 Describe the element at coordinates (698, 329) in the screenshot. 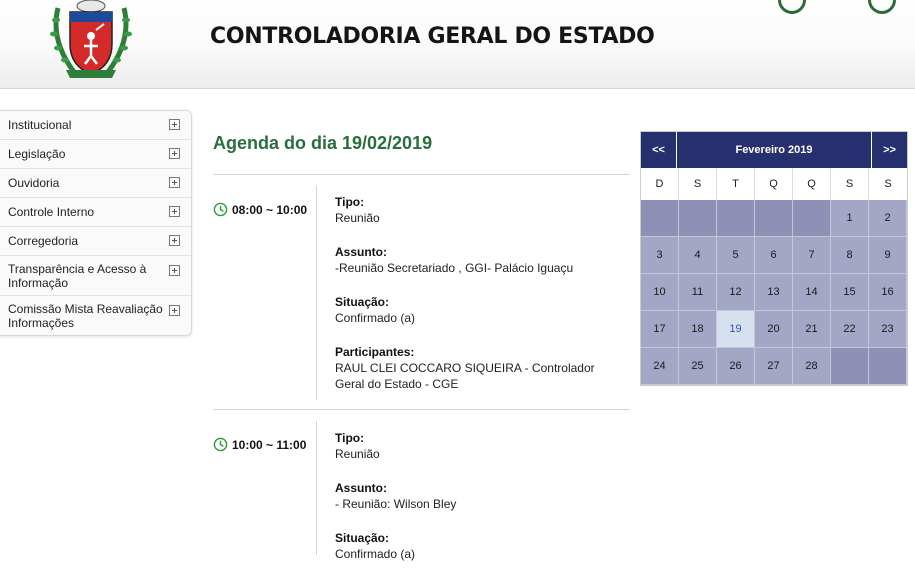

I see `calendar-day: 18` at that location.